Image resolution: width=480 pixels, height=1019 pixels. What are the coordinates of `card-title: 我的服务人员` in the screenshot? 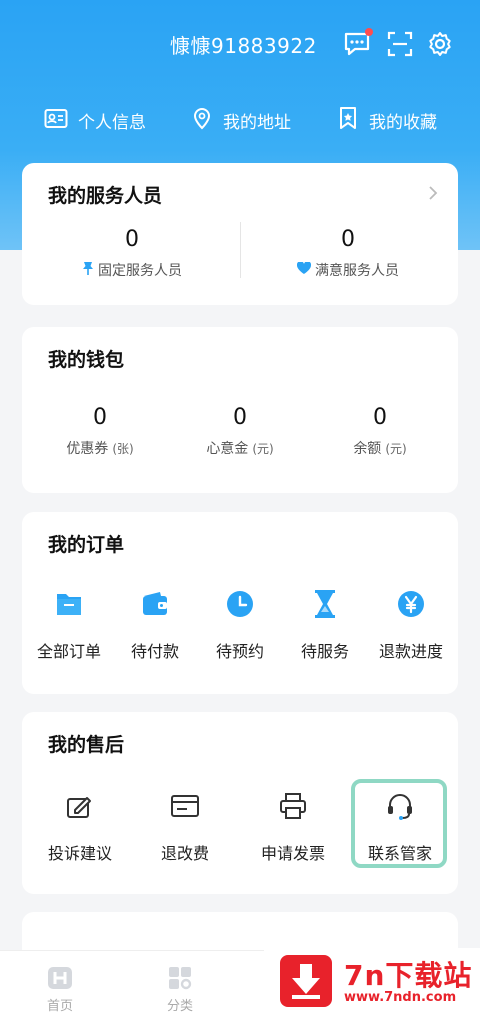 It's located at (105, 196).